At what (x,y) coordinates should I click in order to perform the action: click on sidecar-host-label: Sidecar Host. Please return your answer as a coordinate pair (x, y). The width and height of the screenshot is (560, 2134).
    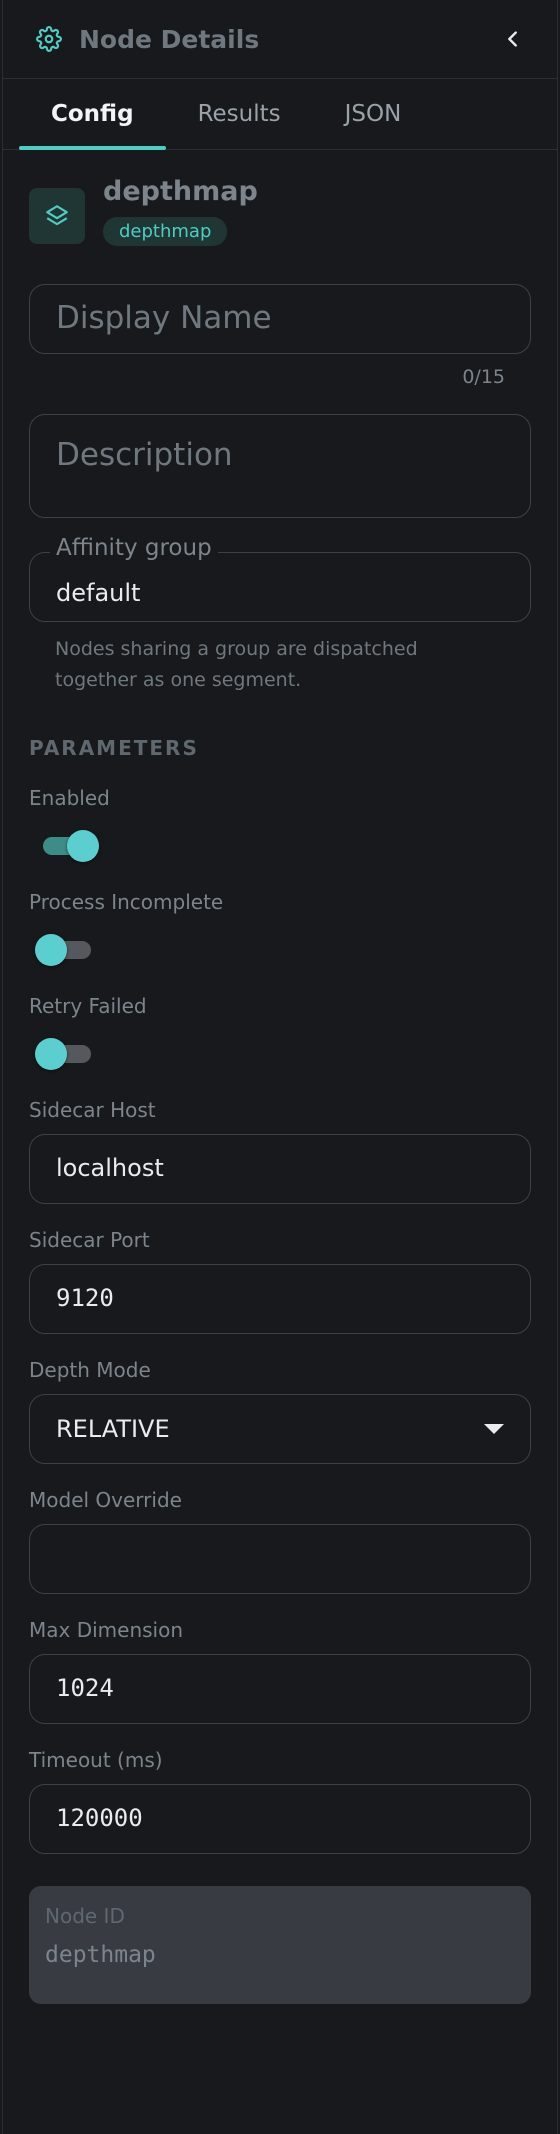
    Looking at the image, I should click on (92, 1110).